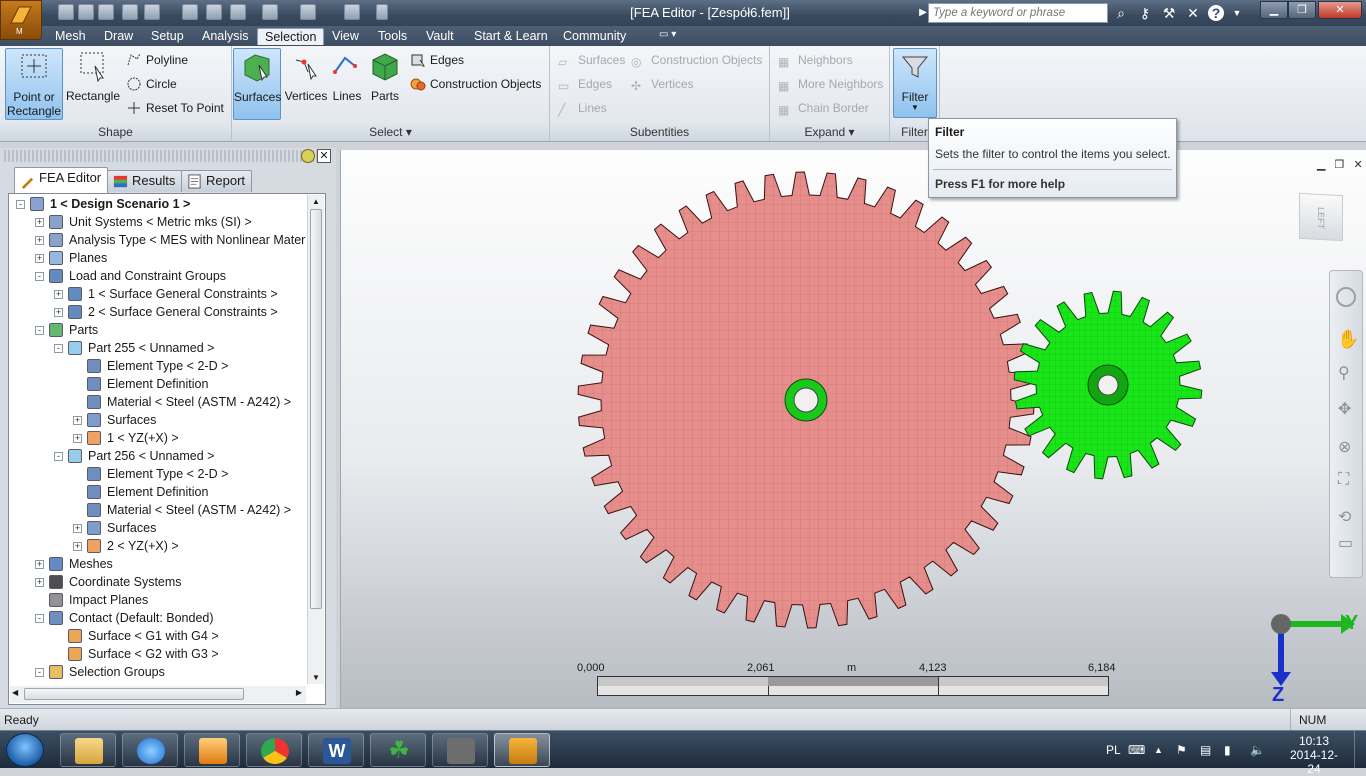 The height and width of the screenshot is (776, 1366). I want to click on tree-node: - Parts, so click(158, 330).